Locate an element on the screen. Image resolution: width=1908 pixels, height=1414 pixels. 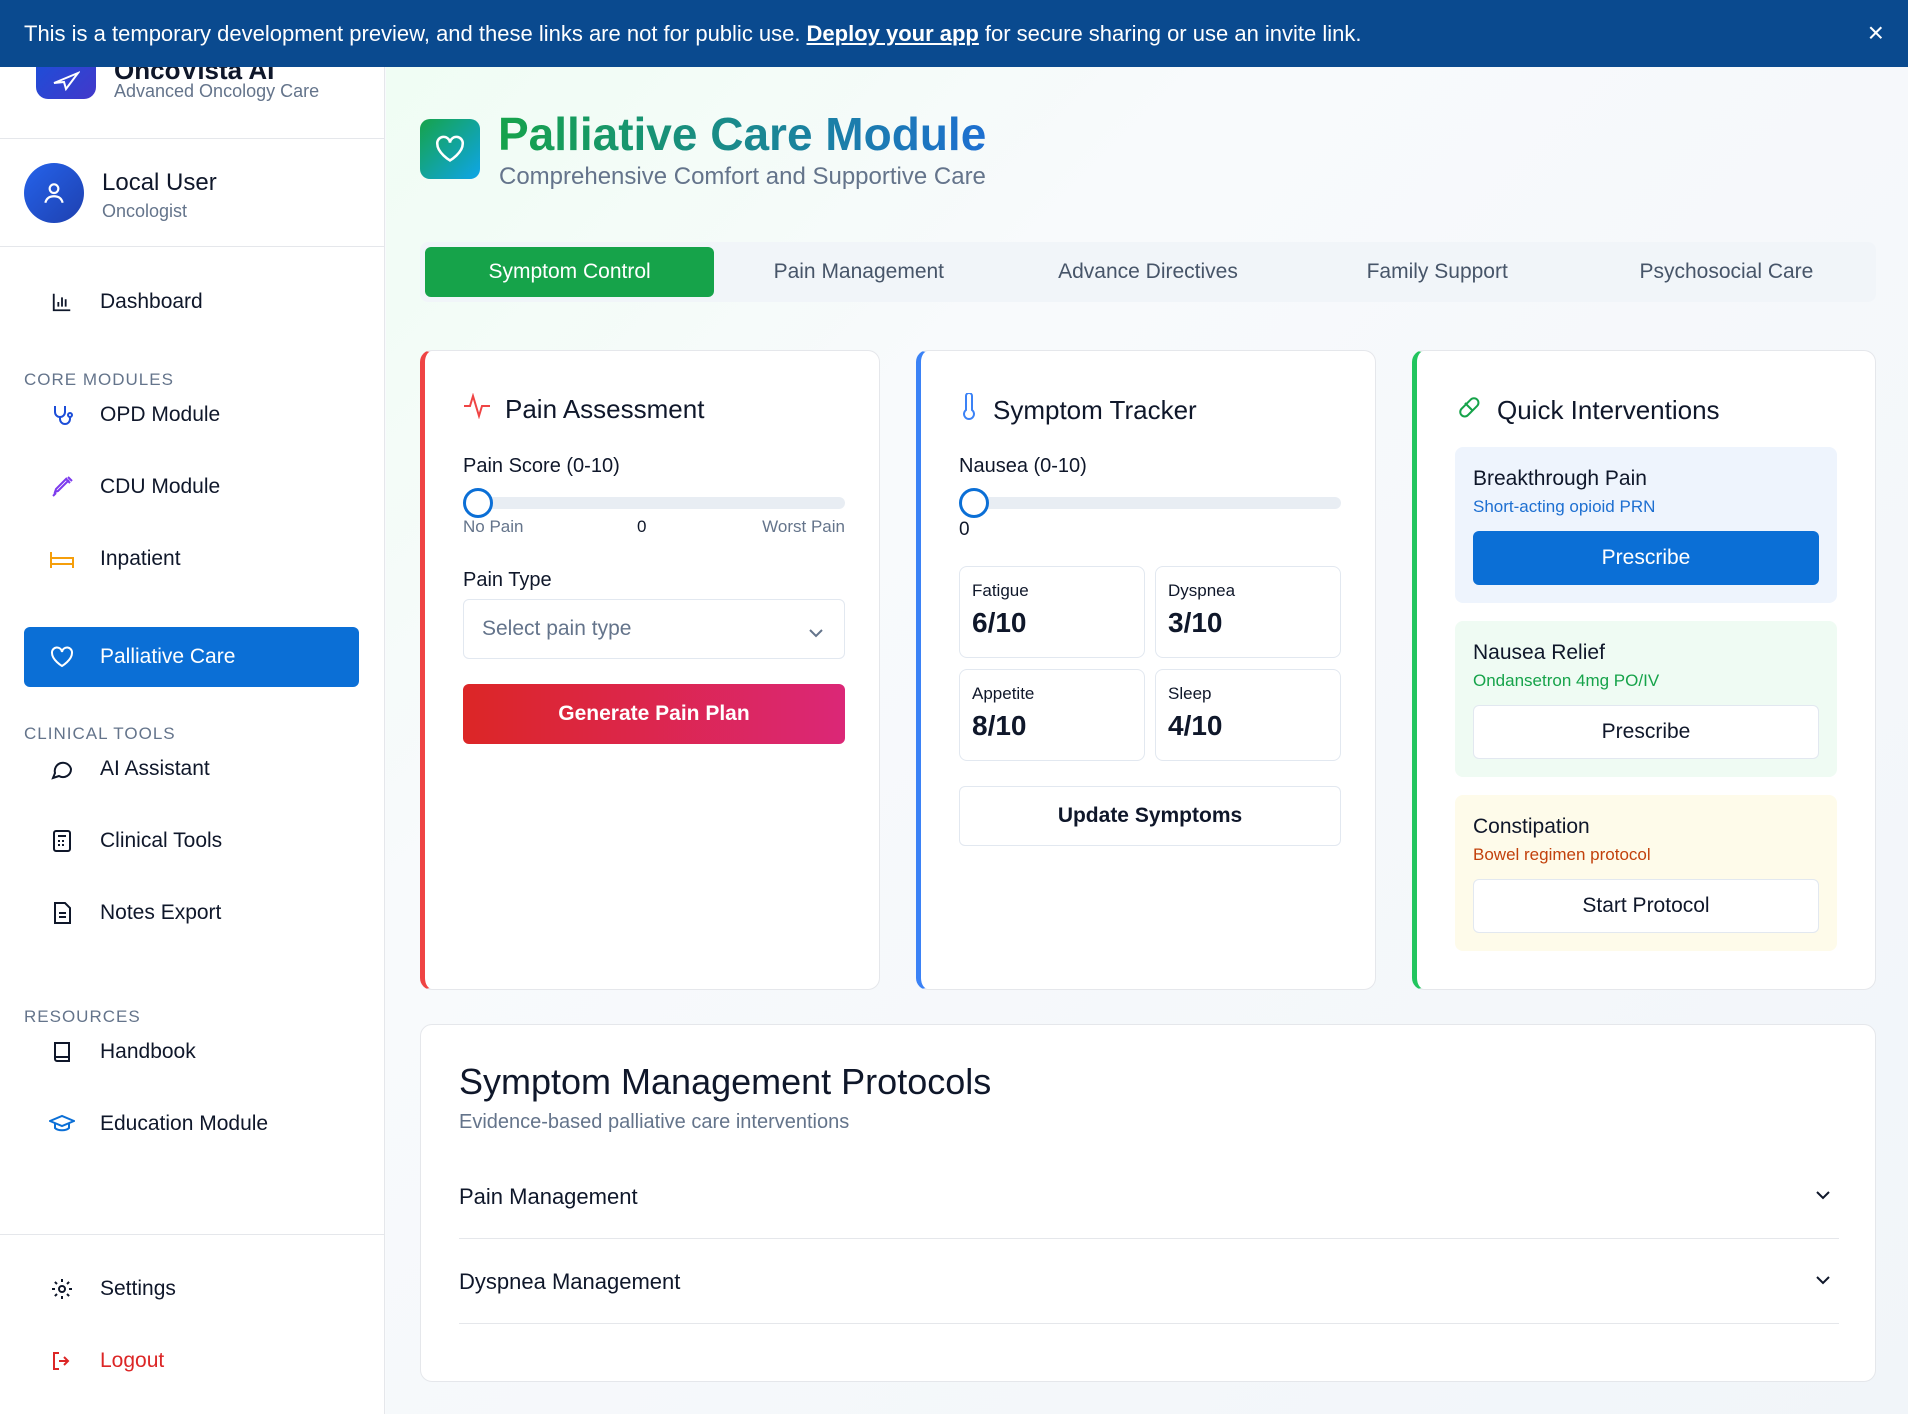
nausea-slider is located at coordinates (1150, 503).